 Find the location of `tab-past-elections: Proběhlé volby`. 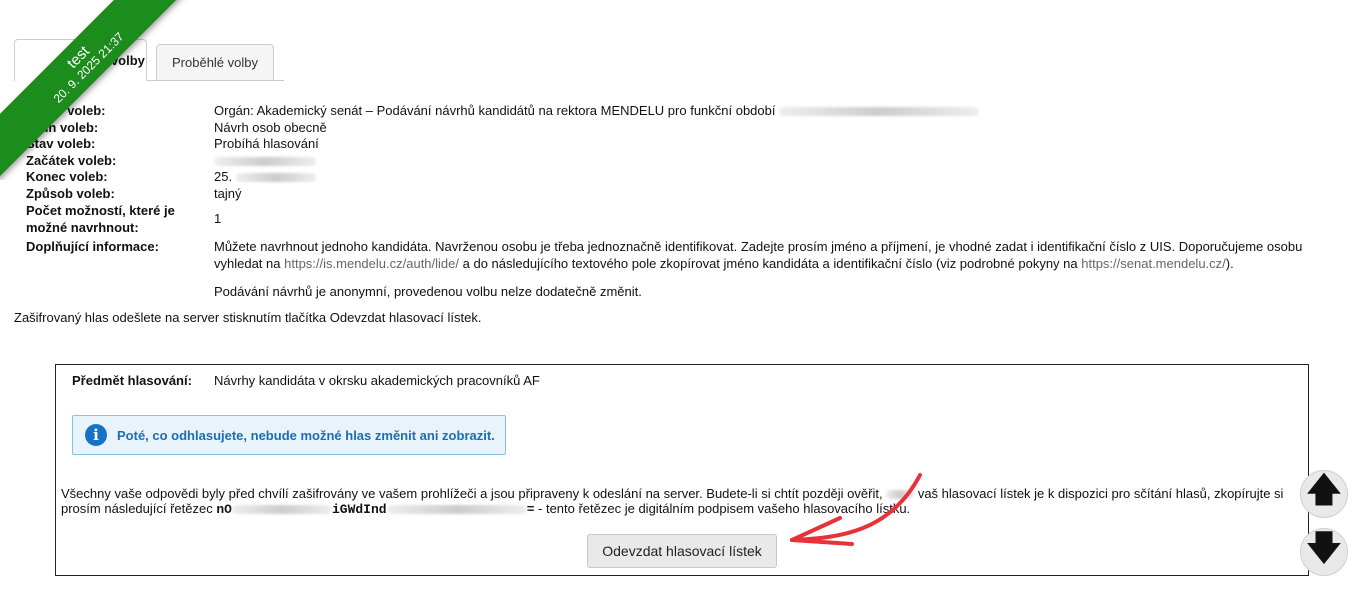

tab-past-elections: Proběhlé volby is located at coordinates (215, 62).